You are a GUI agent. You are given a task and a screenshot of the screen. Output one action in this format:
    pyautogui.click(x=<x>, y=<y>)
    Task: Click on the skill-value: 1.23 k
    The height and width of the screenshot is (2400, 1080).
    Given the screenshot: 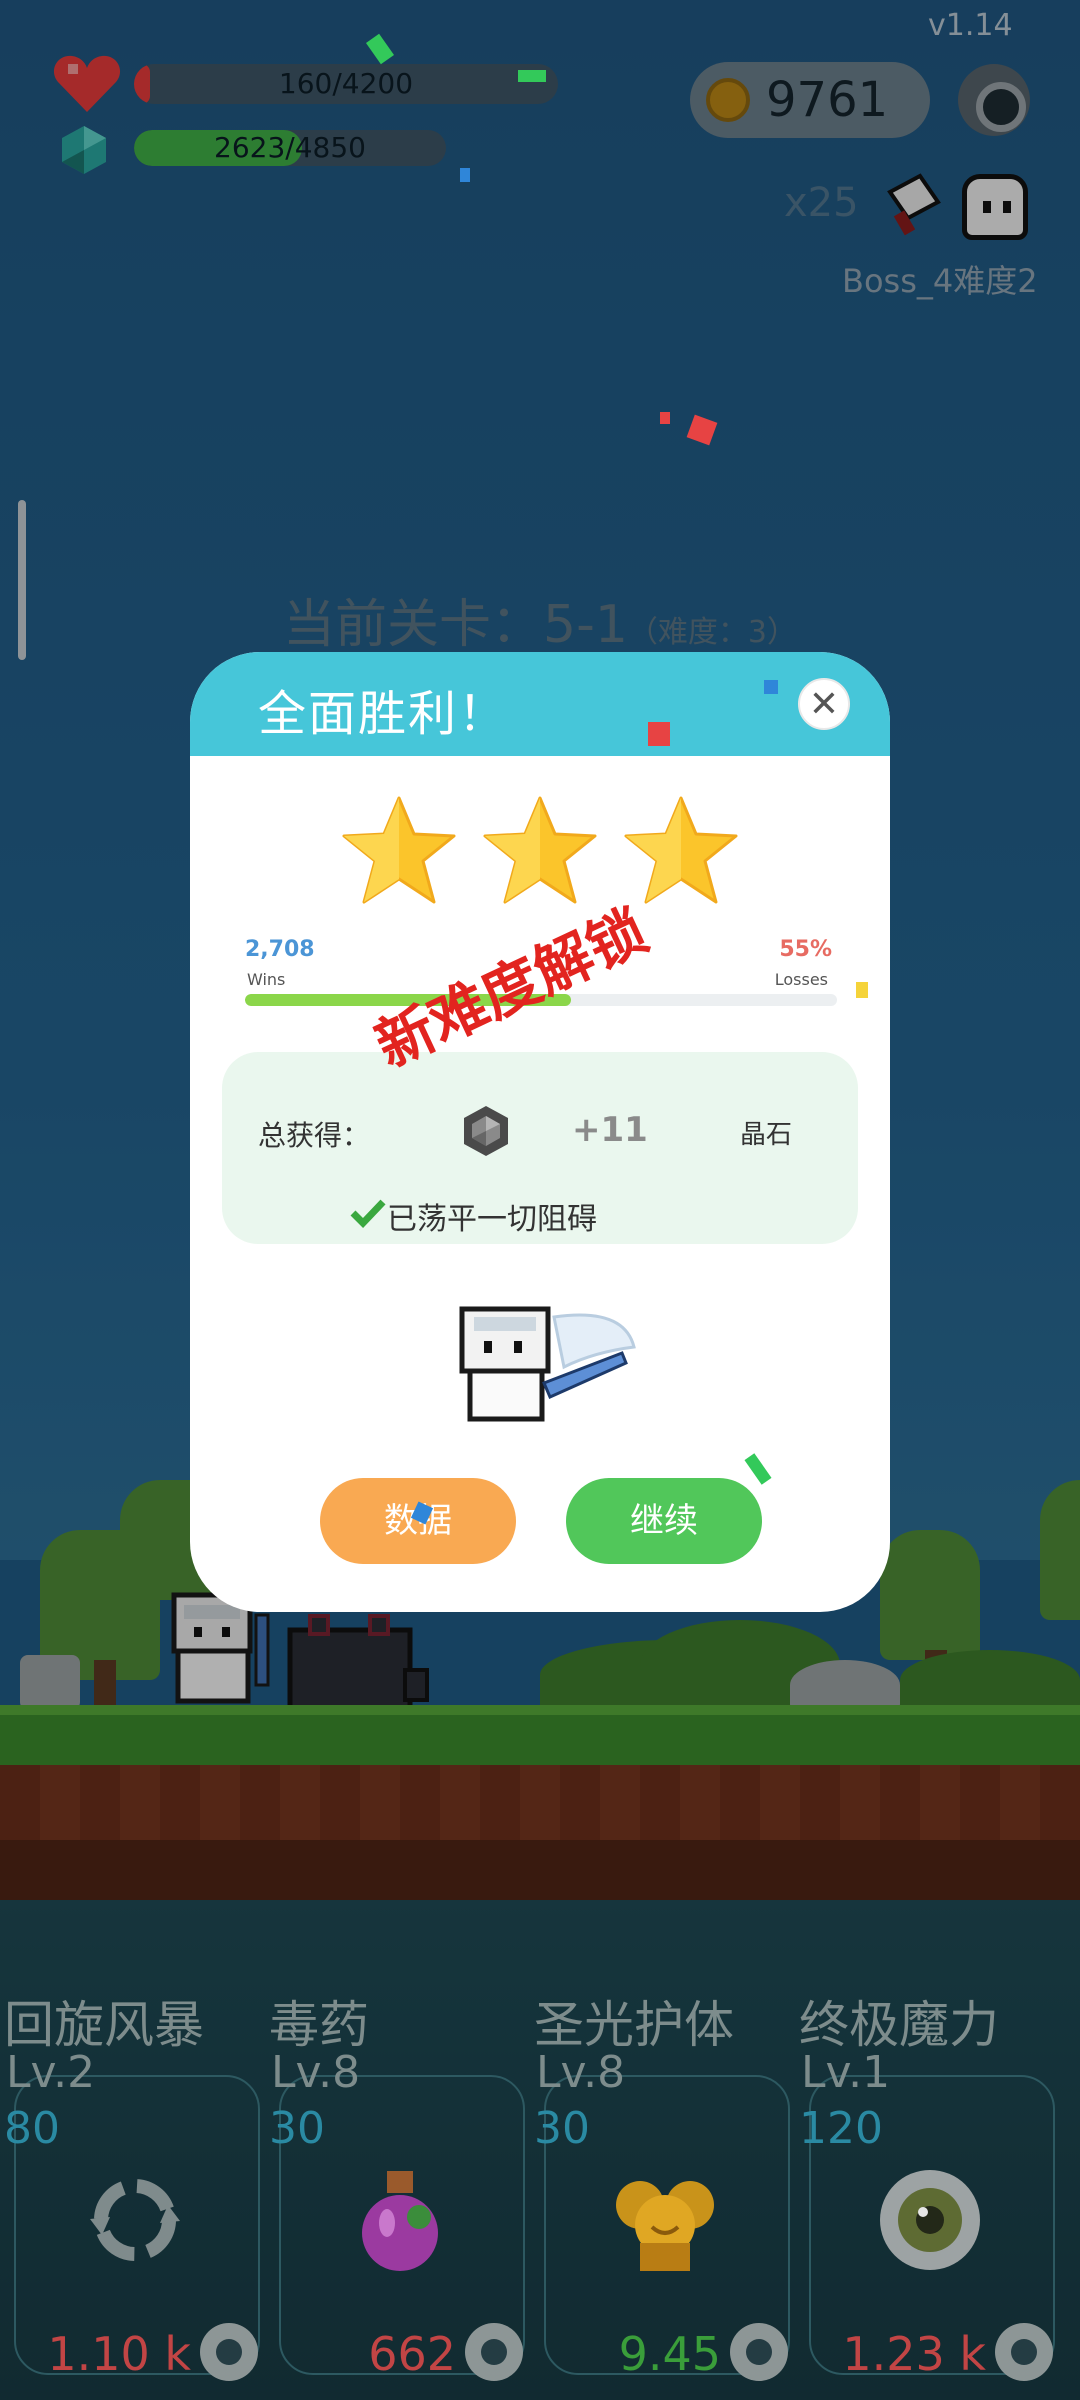 What is the action you would take?
    pyautogui.click(x=914, y=2354)
    